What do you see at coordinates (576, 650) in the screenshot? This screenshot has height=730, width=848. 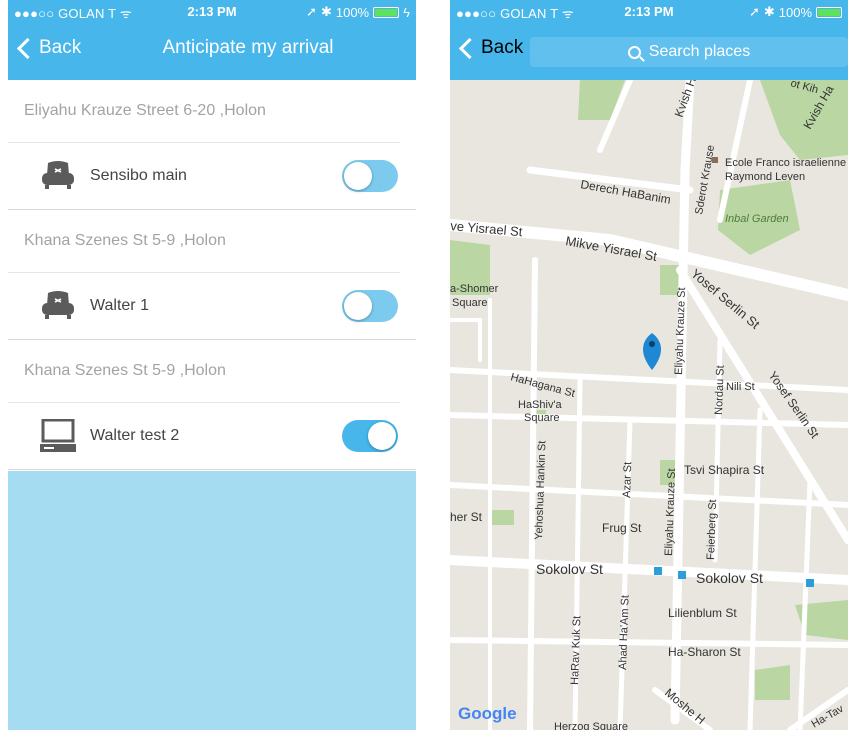 I see `map-label: HaRav Kuk St` at bounding box center [576, 650].